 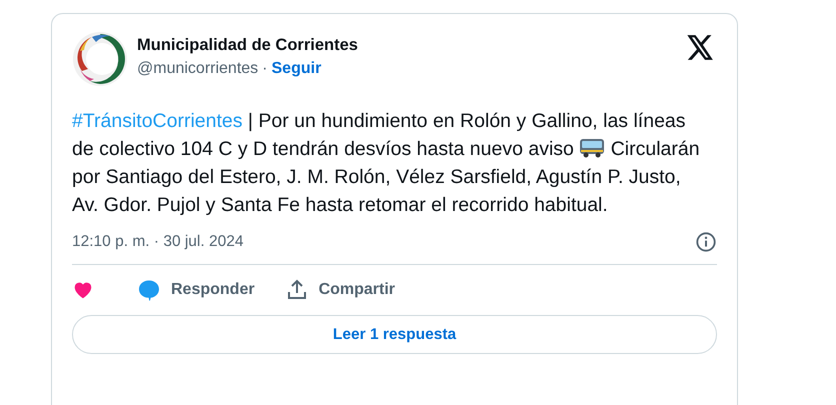 What do you see at coordinates (412, 45) in the screenshot?
I see `author-name: Municipalidad de Corrientes` at bounding box center [412, 45].